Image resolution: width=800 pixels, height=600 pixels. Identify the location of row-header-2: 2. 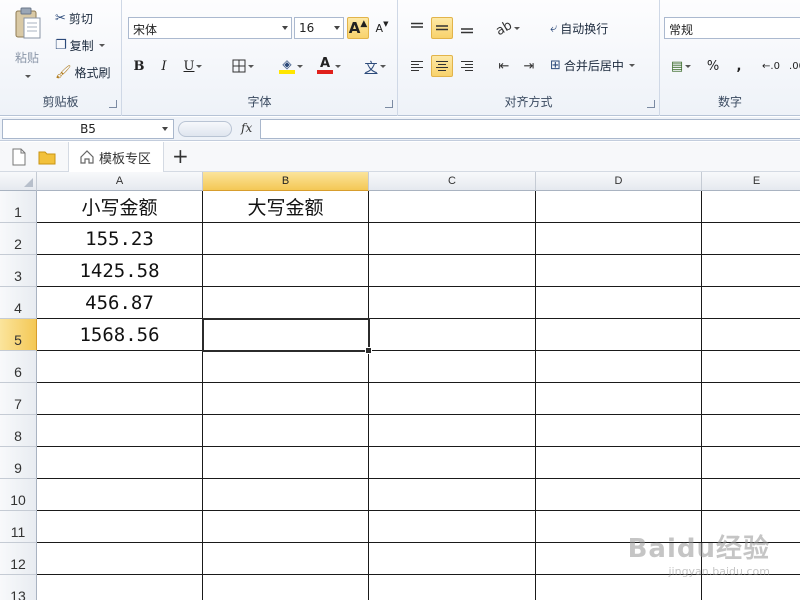
(18, 239).